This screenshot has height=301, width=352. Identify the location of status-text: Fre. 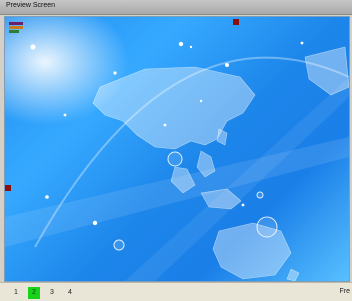
(345, 291).